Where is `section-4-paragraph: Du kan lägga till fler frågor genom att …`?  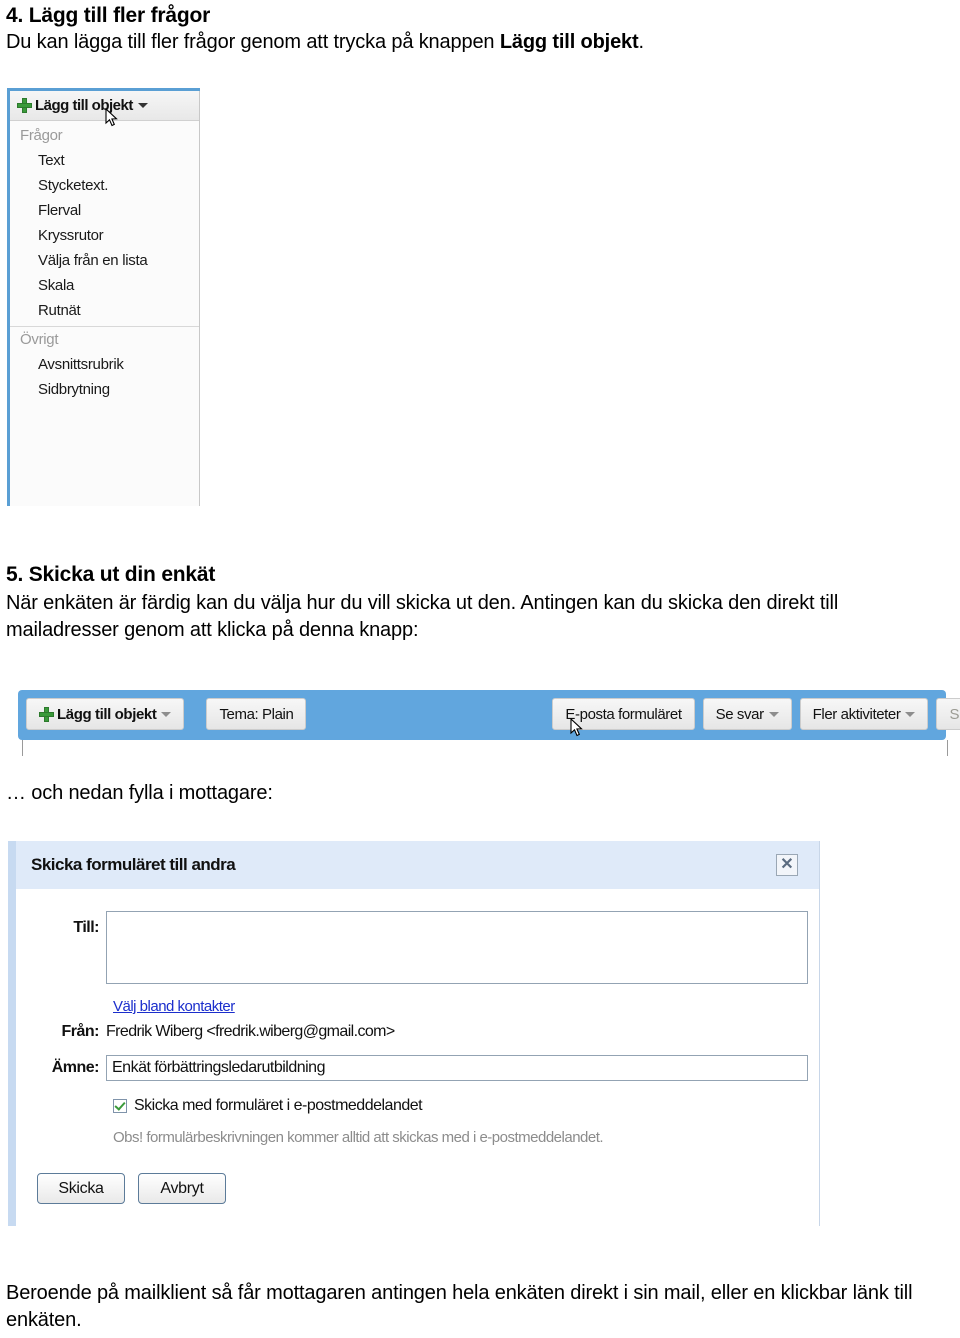 section-4-paragraph: Du kan lägga till fler frågor genom att … is located at coordinates (481, 42).